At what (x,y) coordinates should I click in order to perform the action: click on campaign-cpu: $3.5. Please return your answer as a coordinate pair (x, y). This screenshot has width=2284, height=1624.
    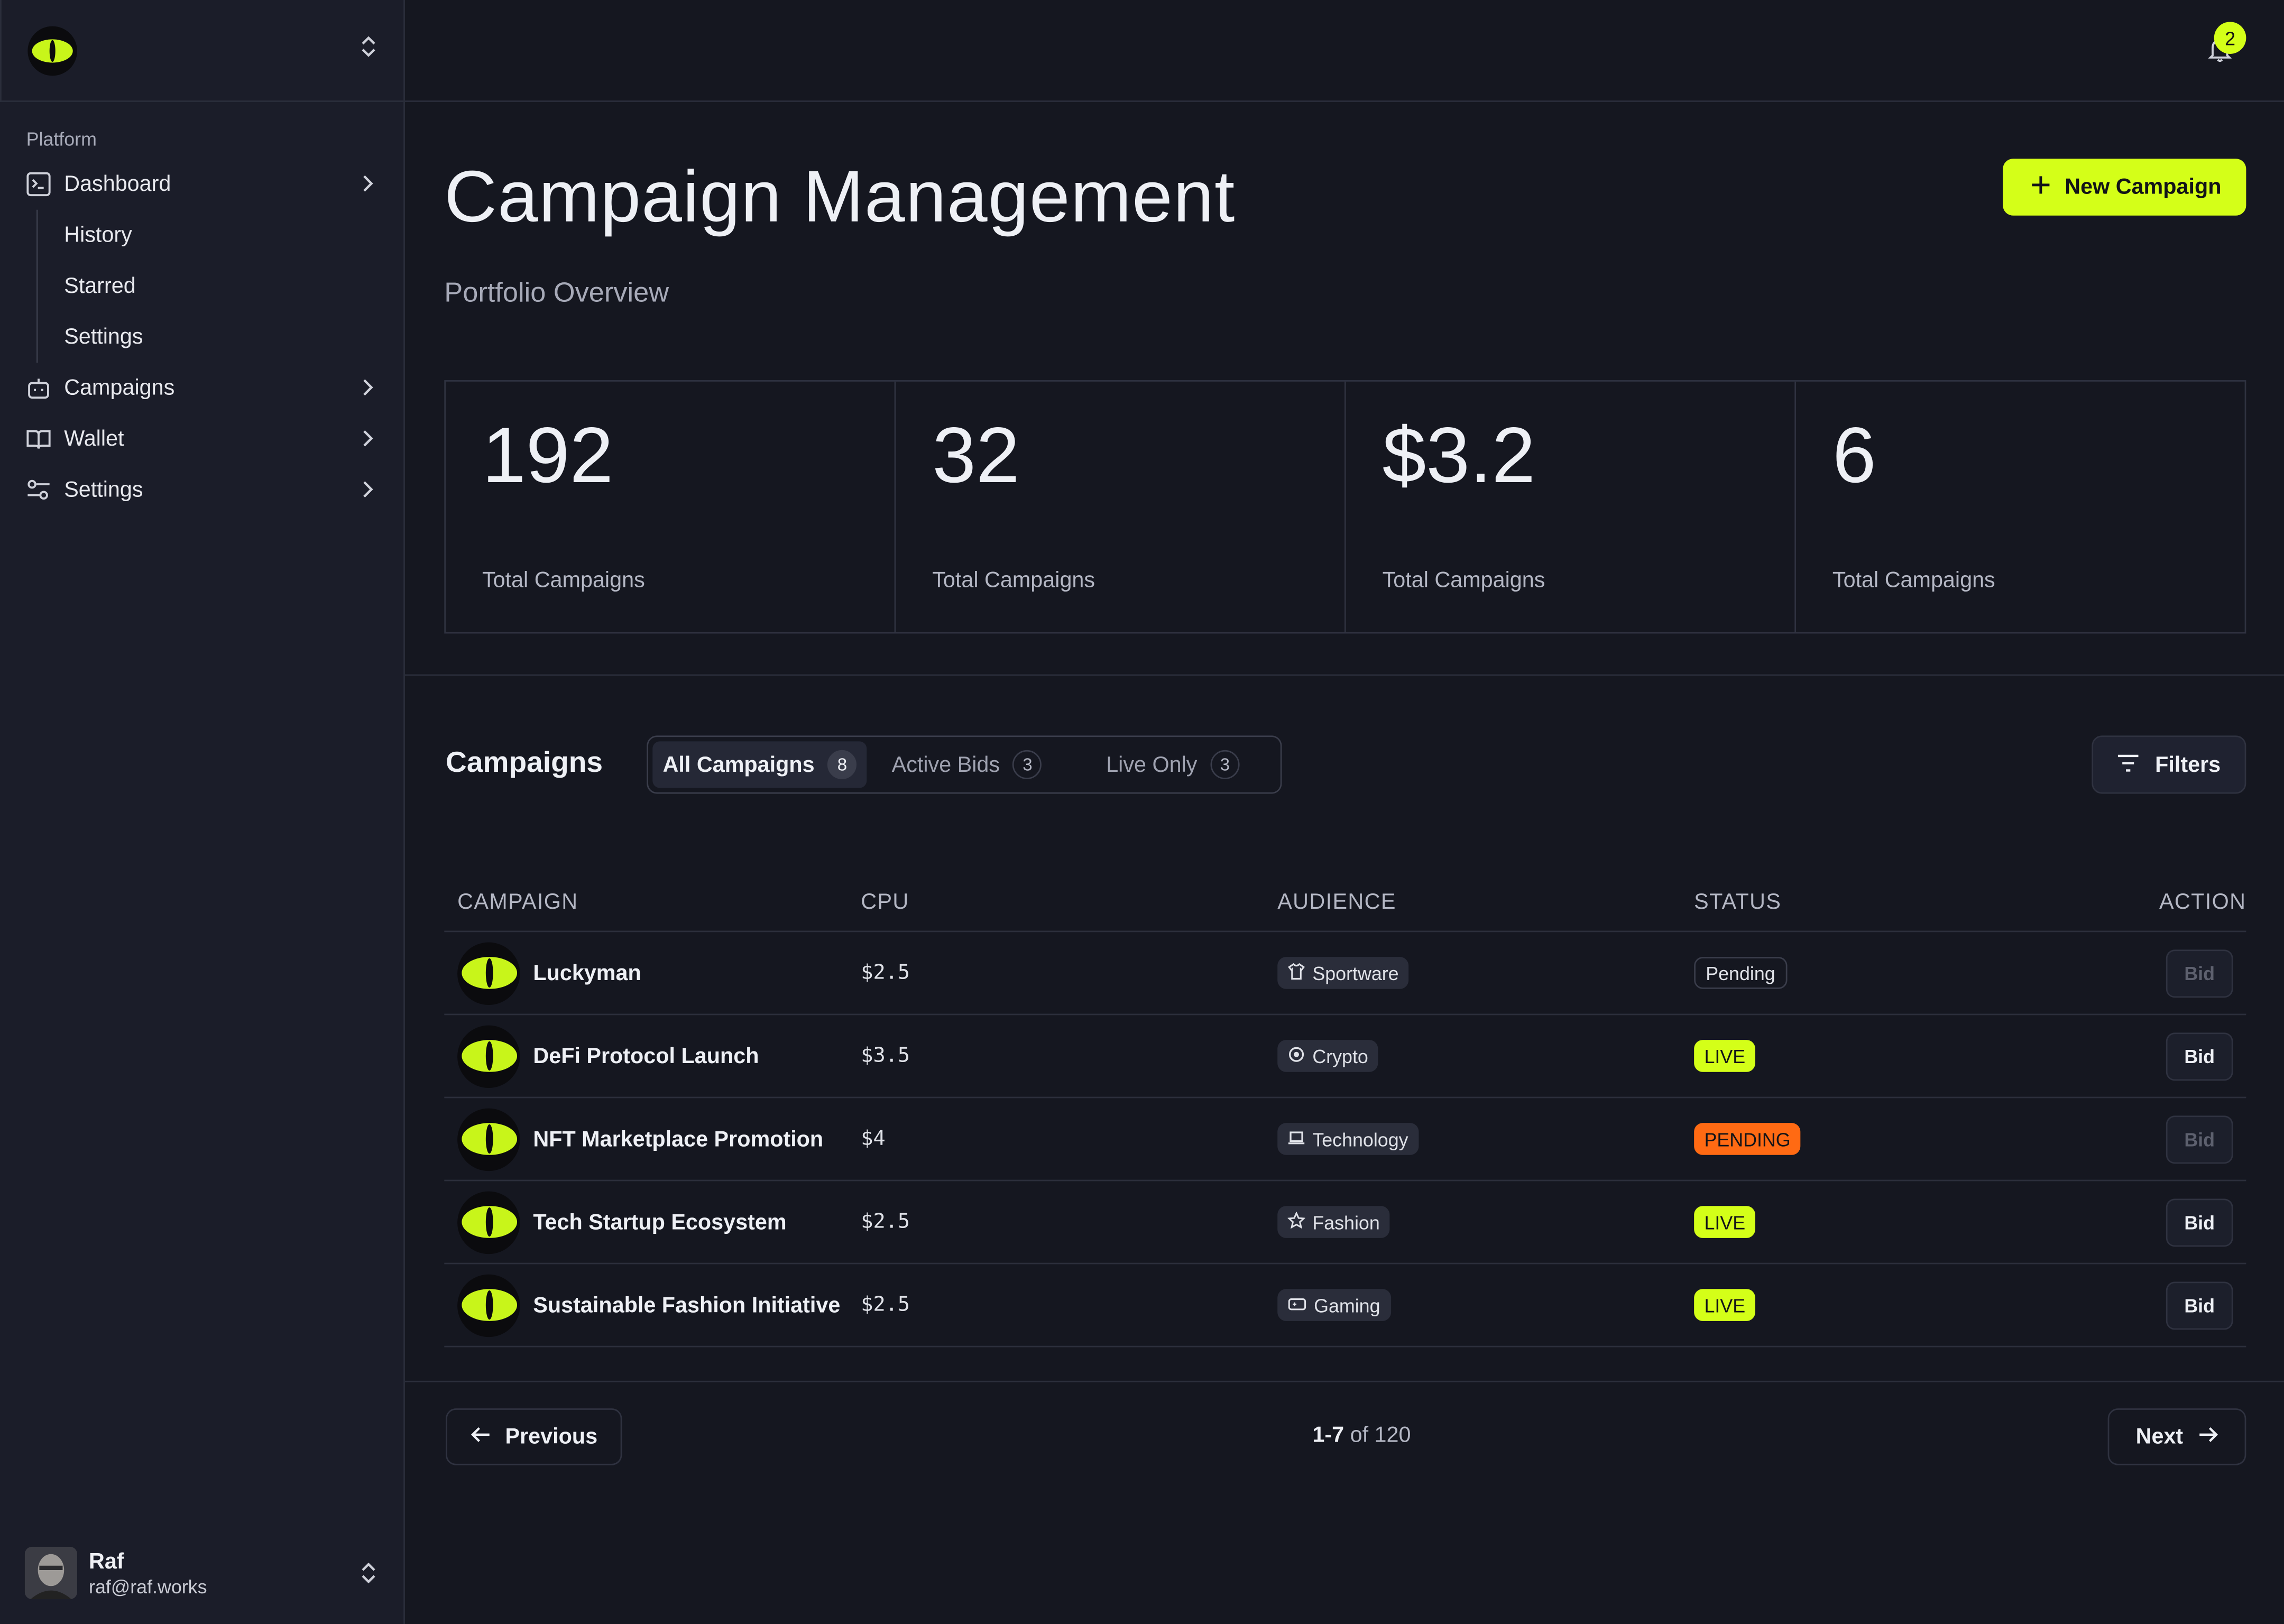
    Looking at the image, I should click on (885, 1056).